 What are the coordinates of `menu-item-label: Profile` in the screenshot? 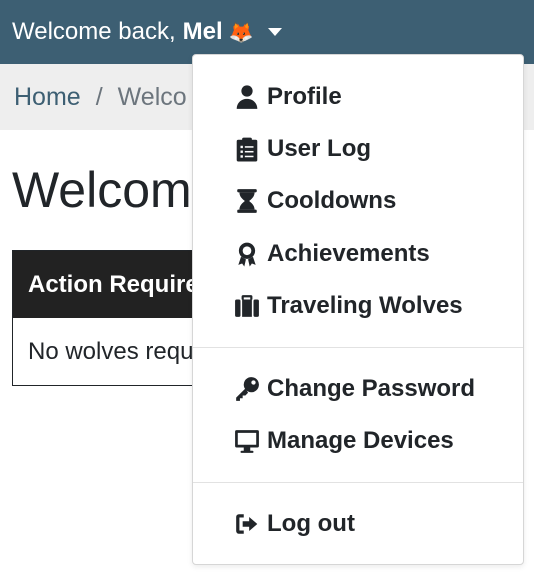 It's located at (304, 96).